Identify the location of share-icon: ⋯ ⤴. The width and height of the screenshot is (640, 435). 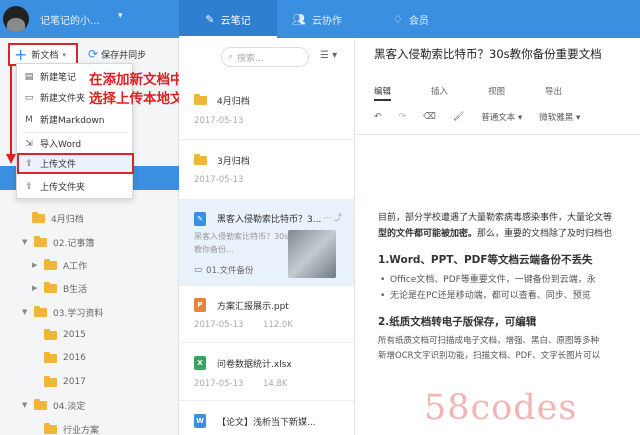
(332, 217).